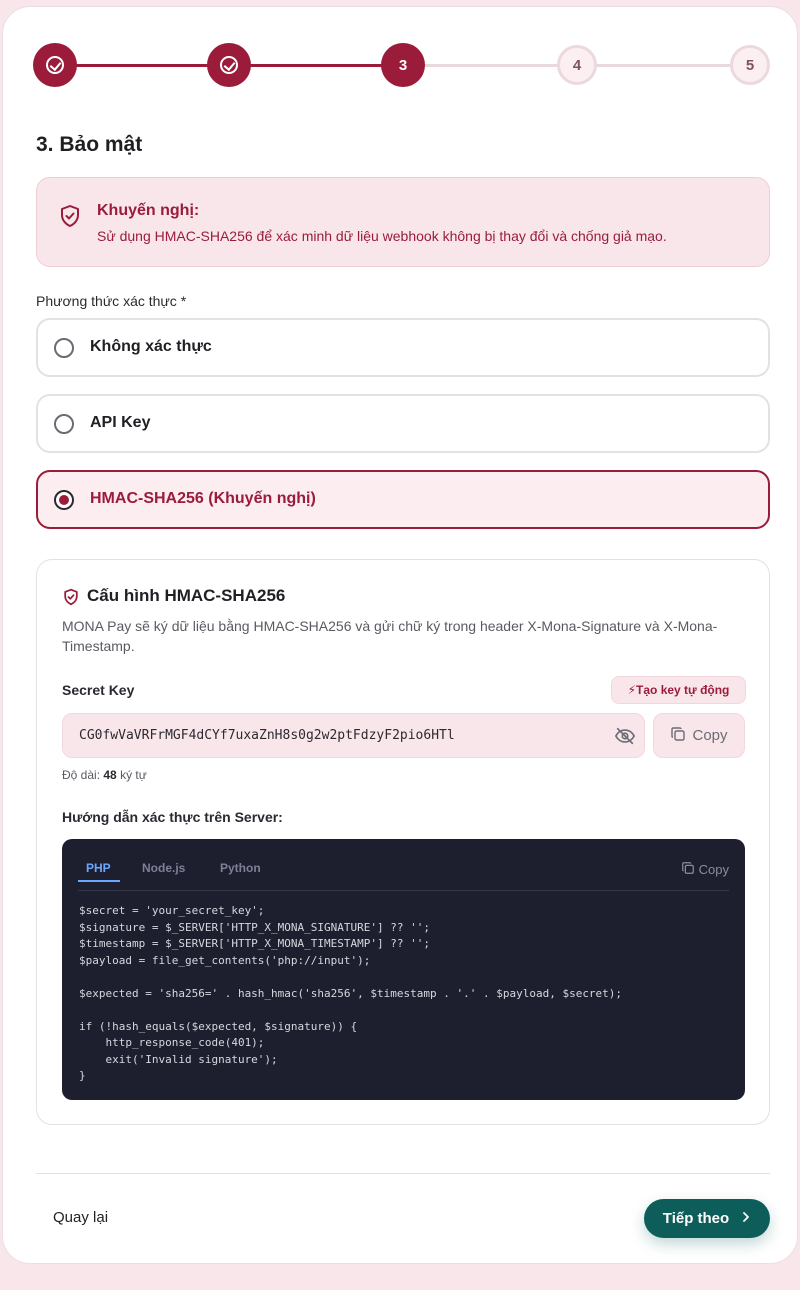 Image resolution: width=800 pixels, height=1290 pixels. I want to click on auth-option-api-key: API Key, so click(403, 423).